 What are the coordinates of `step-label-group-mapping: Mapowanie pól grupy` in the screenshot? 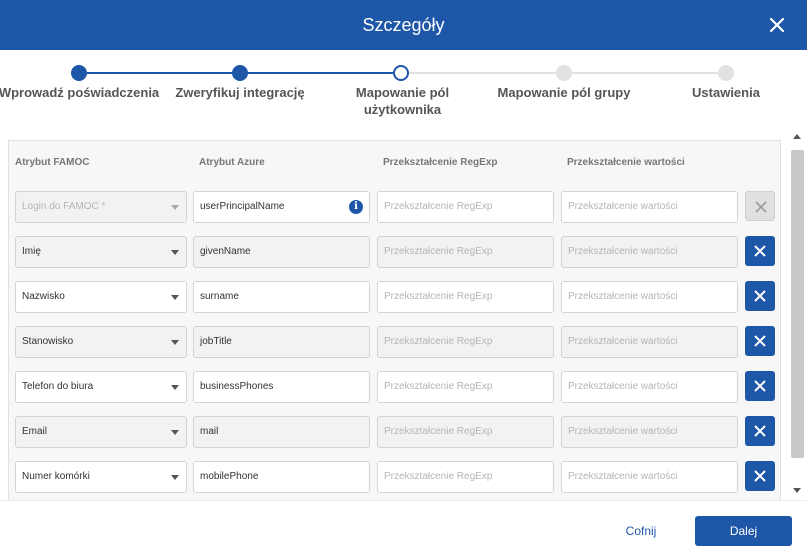 It's located at (564, 92).